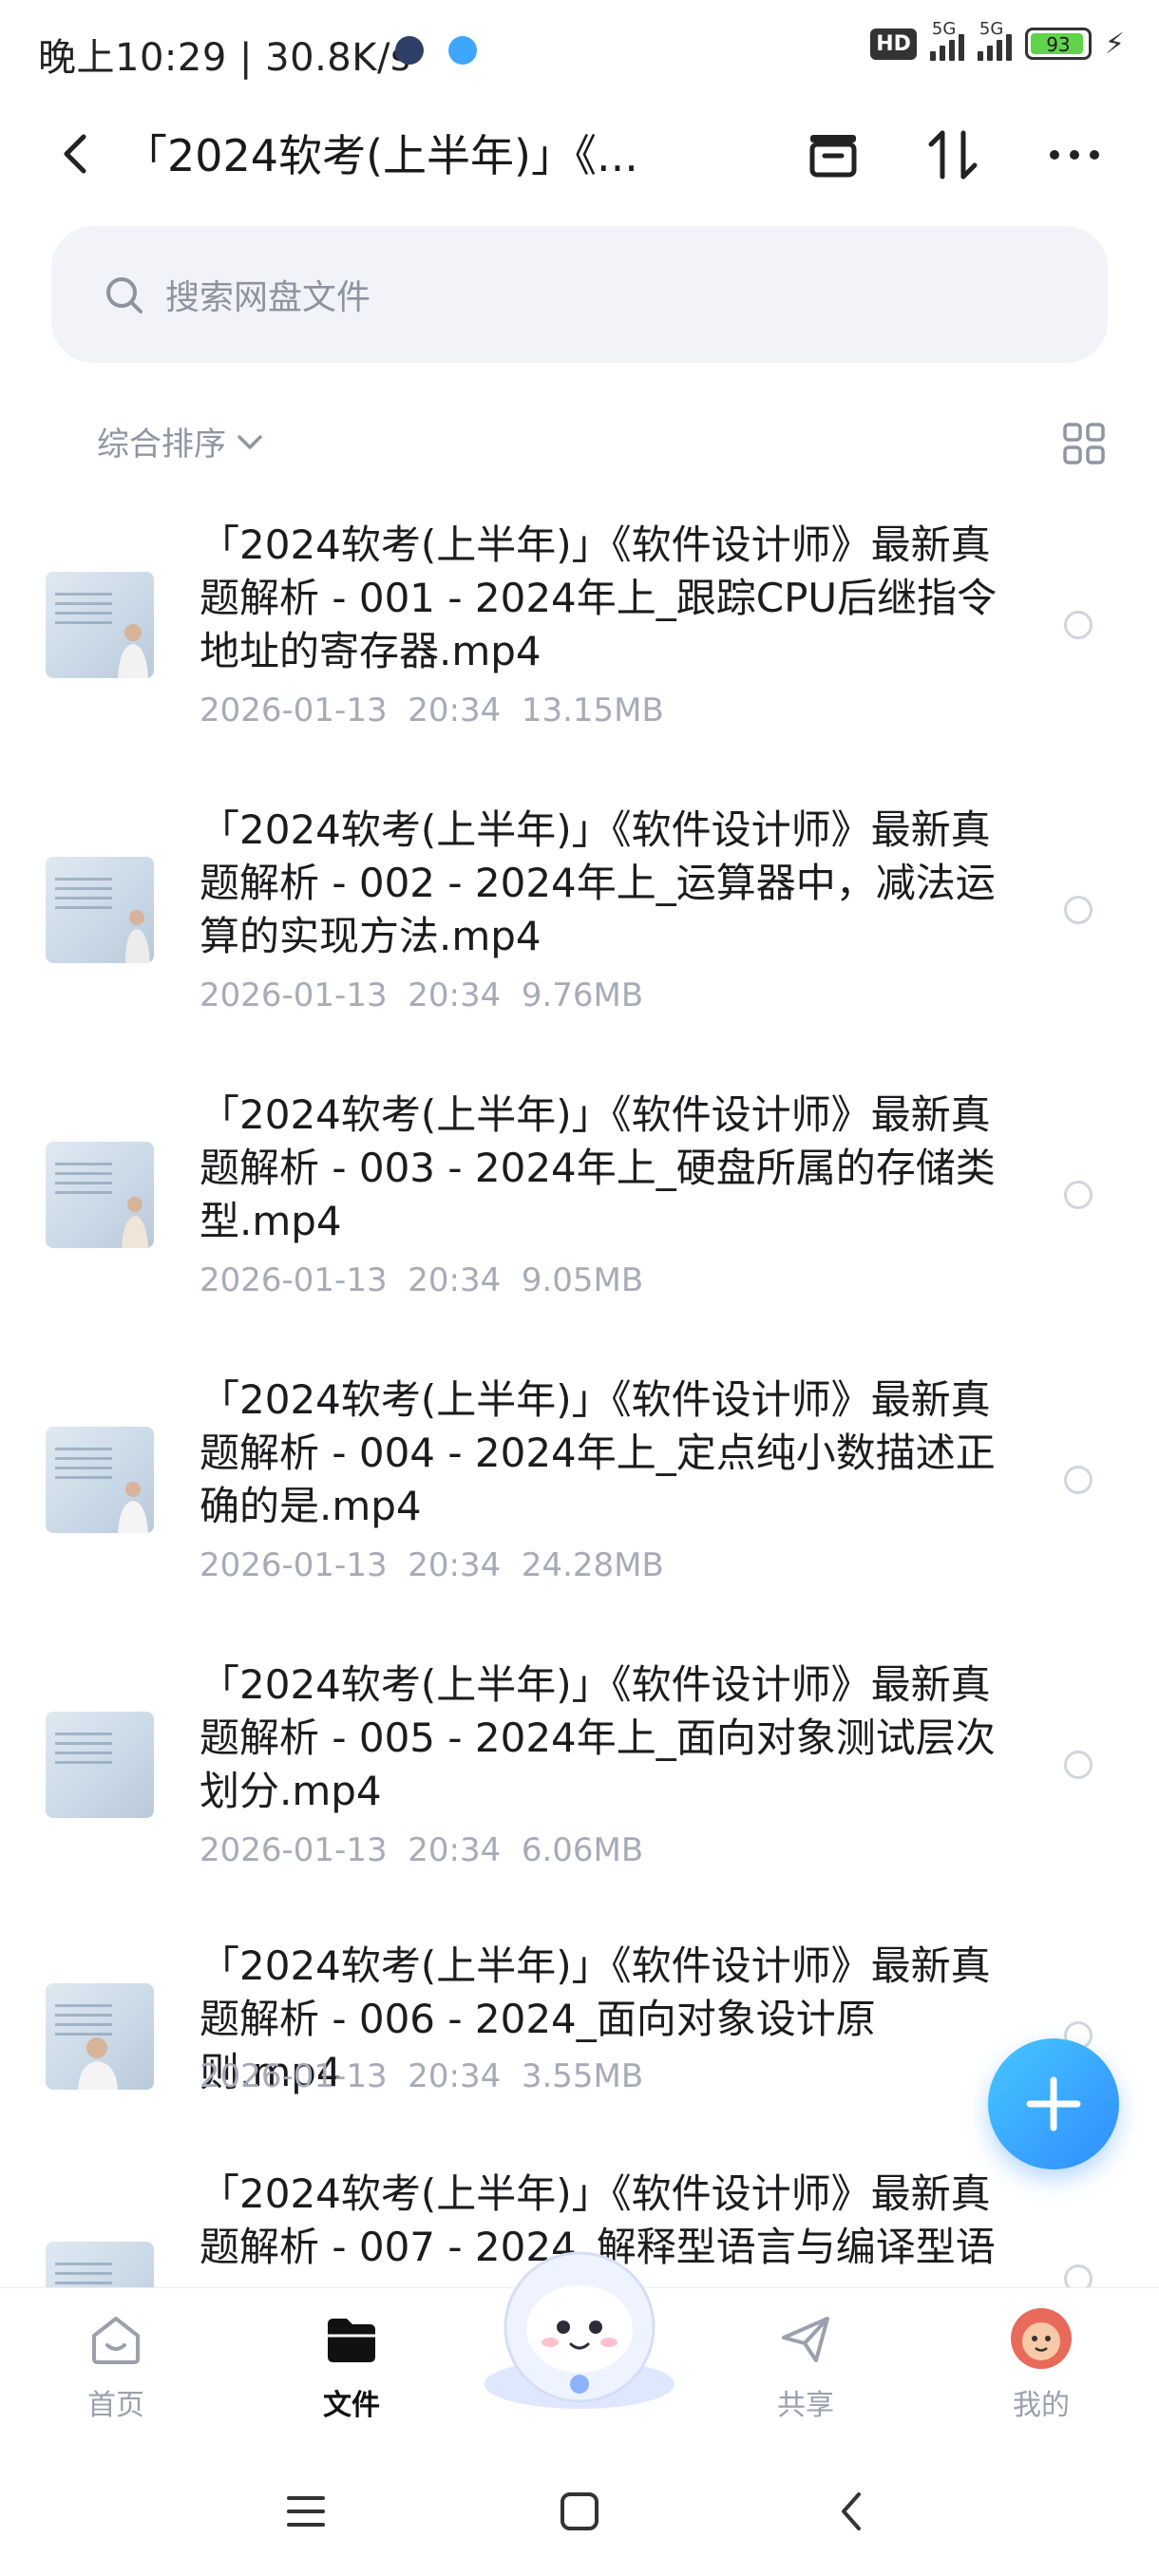  I want to click on archive-icon, so click(833, 155).